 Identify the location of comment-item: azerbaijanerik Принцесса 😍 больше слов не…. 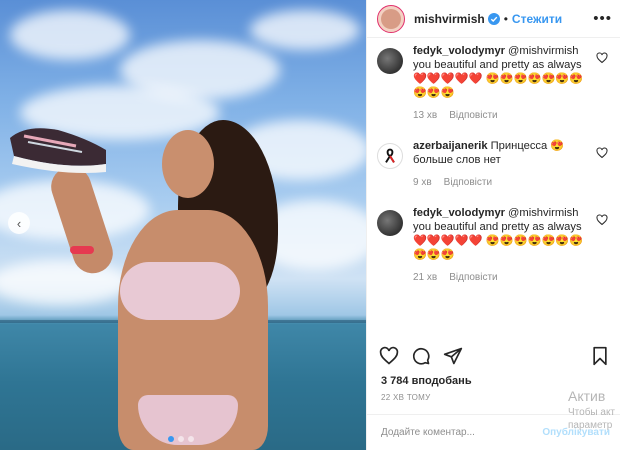
(493, 164).